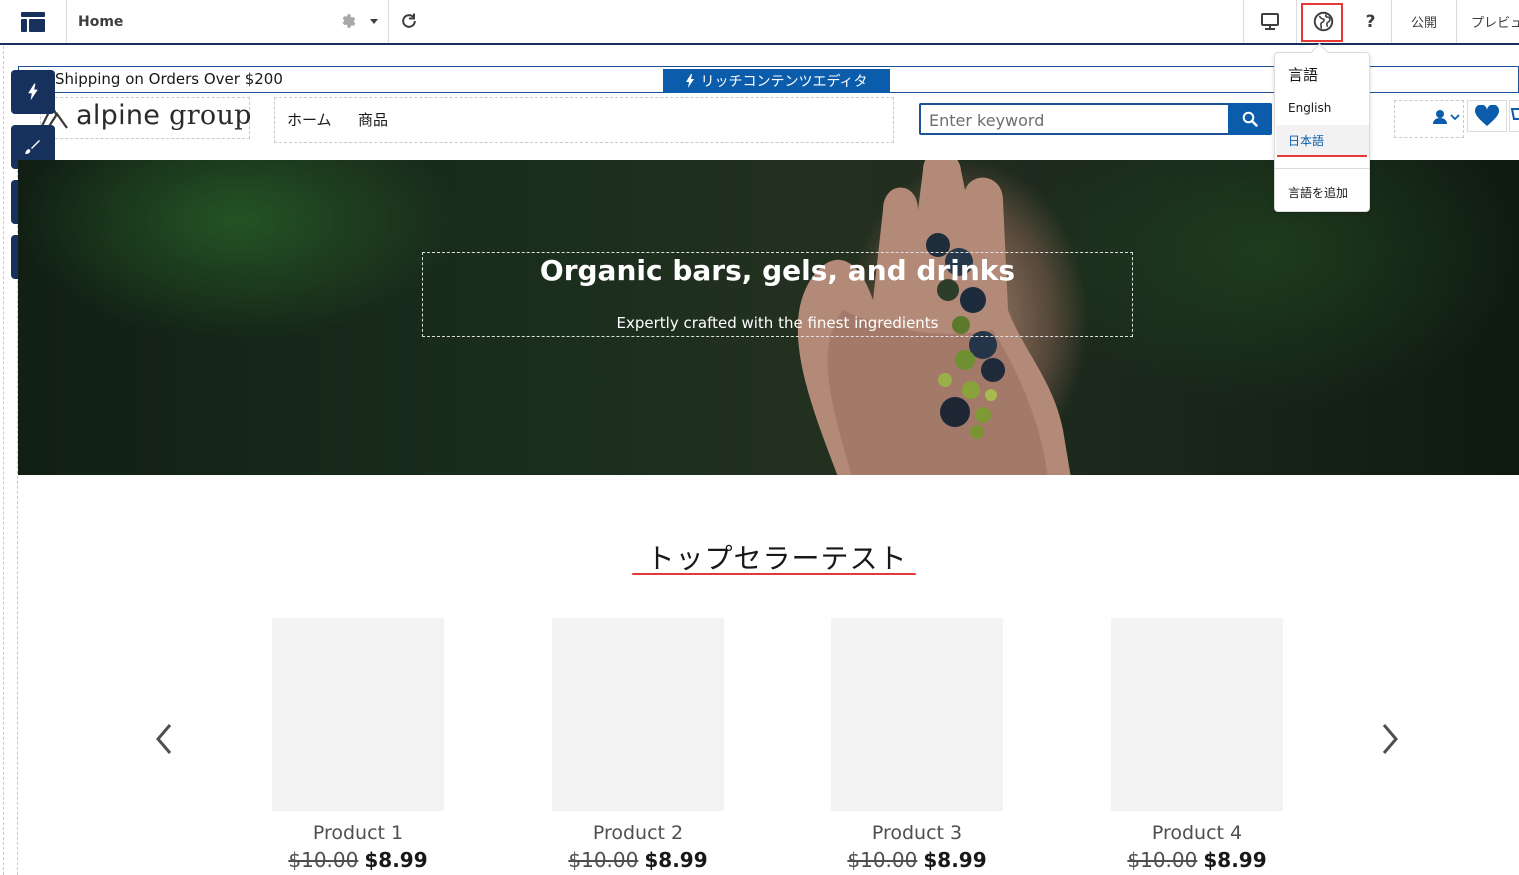  I want to click on page-selector: Home, so click(227, 21).